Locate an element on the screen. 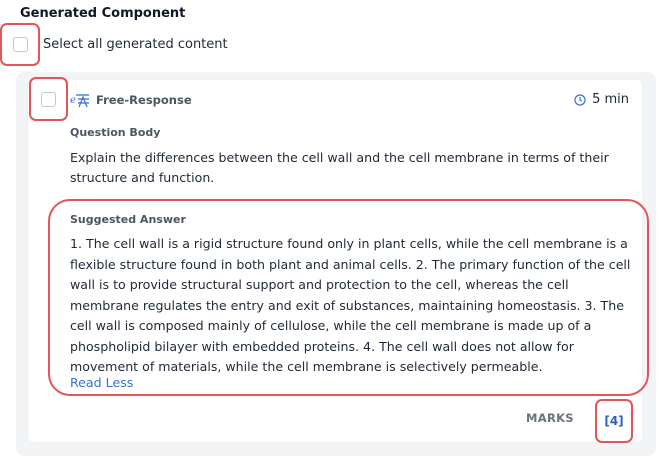 The image size is (669, 466). select-all-label: Select all generated content is located at coordinates (135, 44).